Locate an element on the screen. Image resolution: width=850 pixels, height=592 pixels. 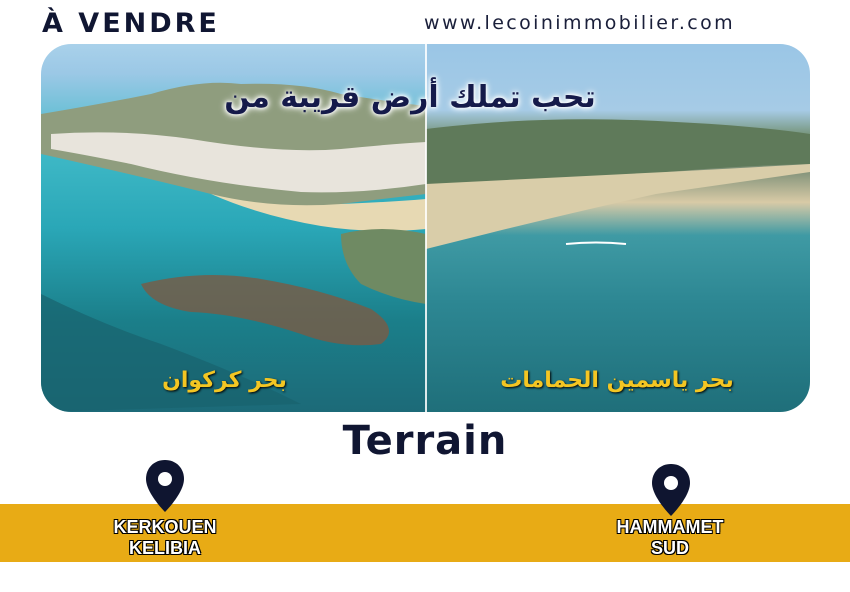
location-kerkouen-kelibia: KERKOUEN KELIBIA is located at coordinates (165, 538).